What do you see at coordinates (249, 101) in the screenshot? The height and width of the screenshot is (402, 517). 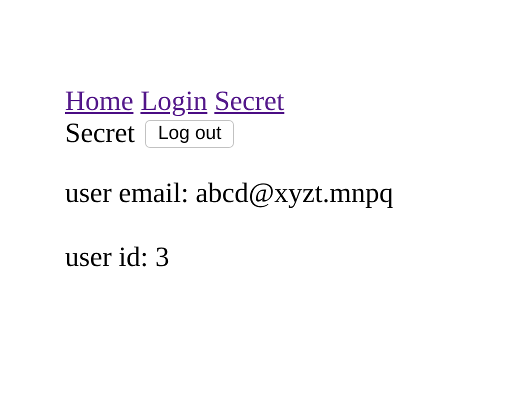 I see `nav-link: Secret` at bounding box center [249, 101].